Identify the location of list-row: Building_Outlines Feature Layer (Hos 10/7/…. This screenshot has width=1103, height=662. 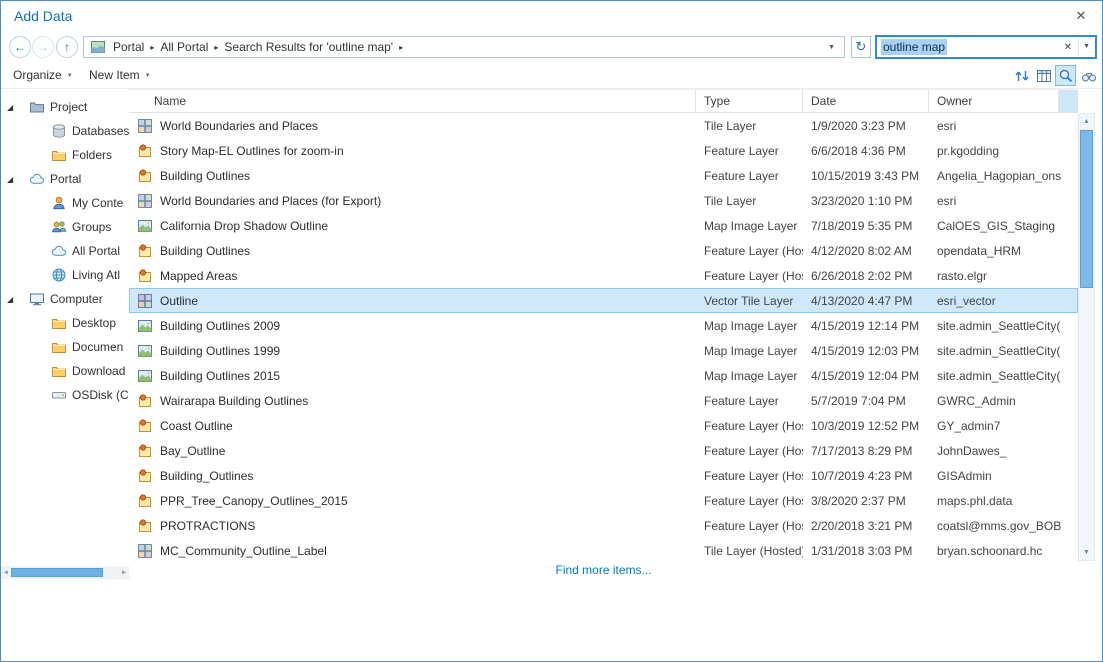
(603, 475).